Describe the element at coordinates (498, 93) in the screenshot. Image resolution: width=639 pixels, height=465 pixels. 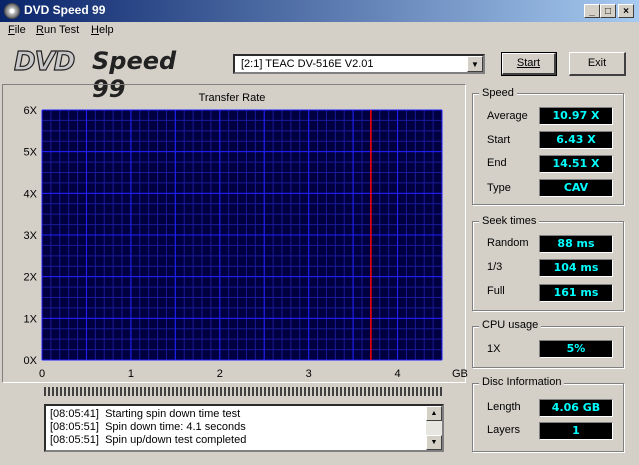
I see `speed-group-title: Speed` at that location.